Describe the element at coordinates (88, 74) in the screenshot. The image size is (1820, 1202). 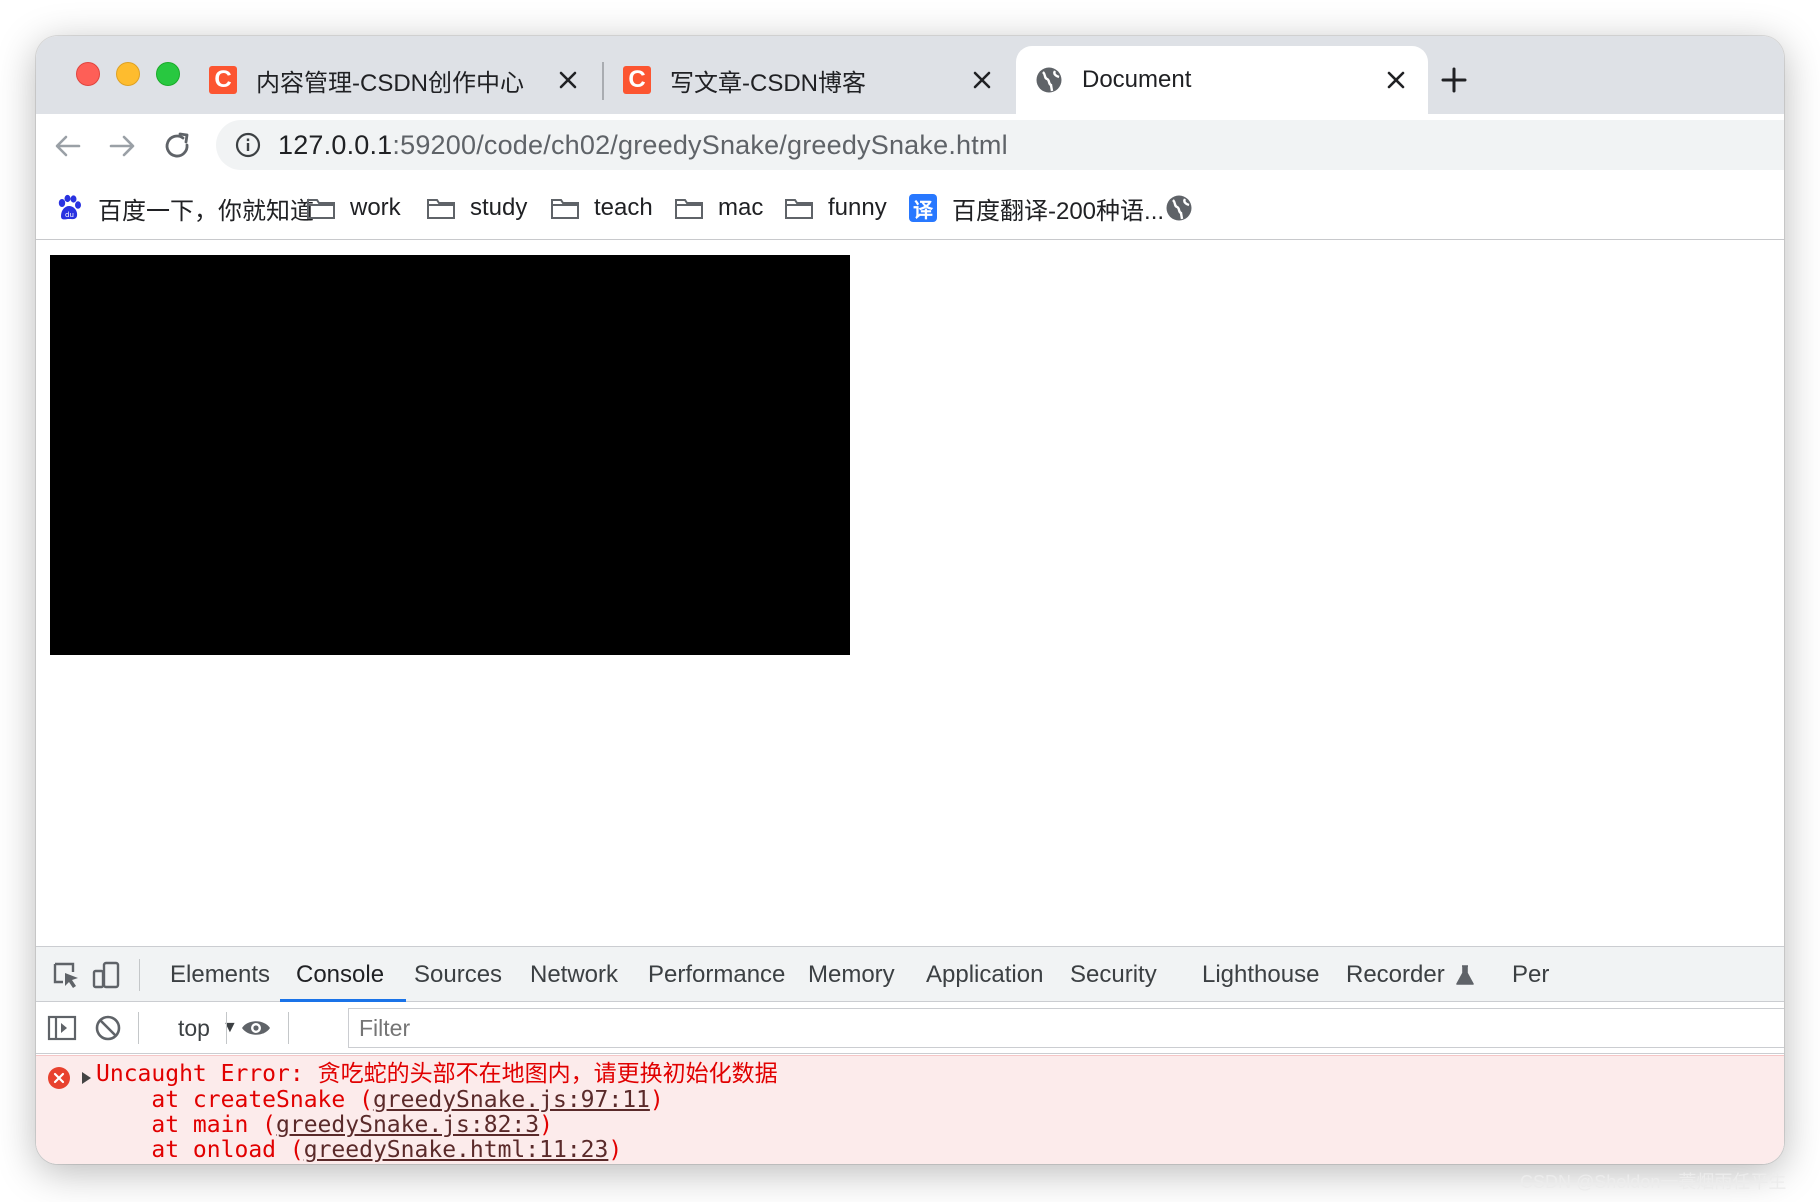
I see `close-window-button` at that location.